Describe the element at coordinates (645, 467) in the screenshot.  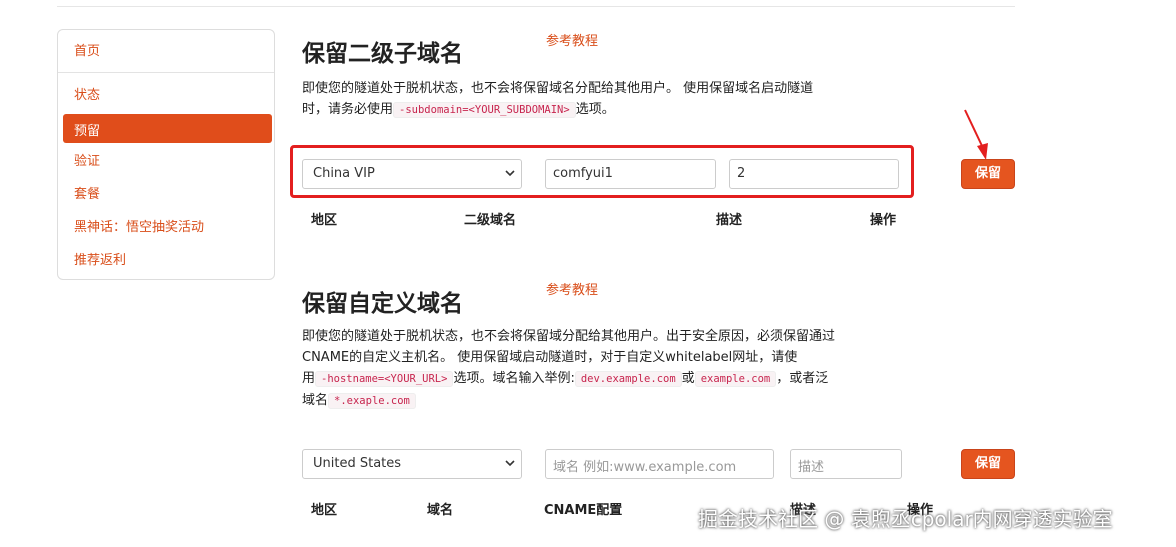
I see `domain-input-placeholder: 域名 例如:www.example.com` at that location.